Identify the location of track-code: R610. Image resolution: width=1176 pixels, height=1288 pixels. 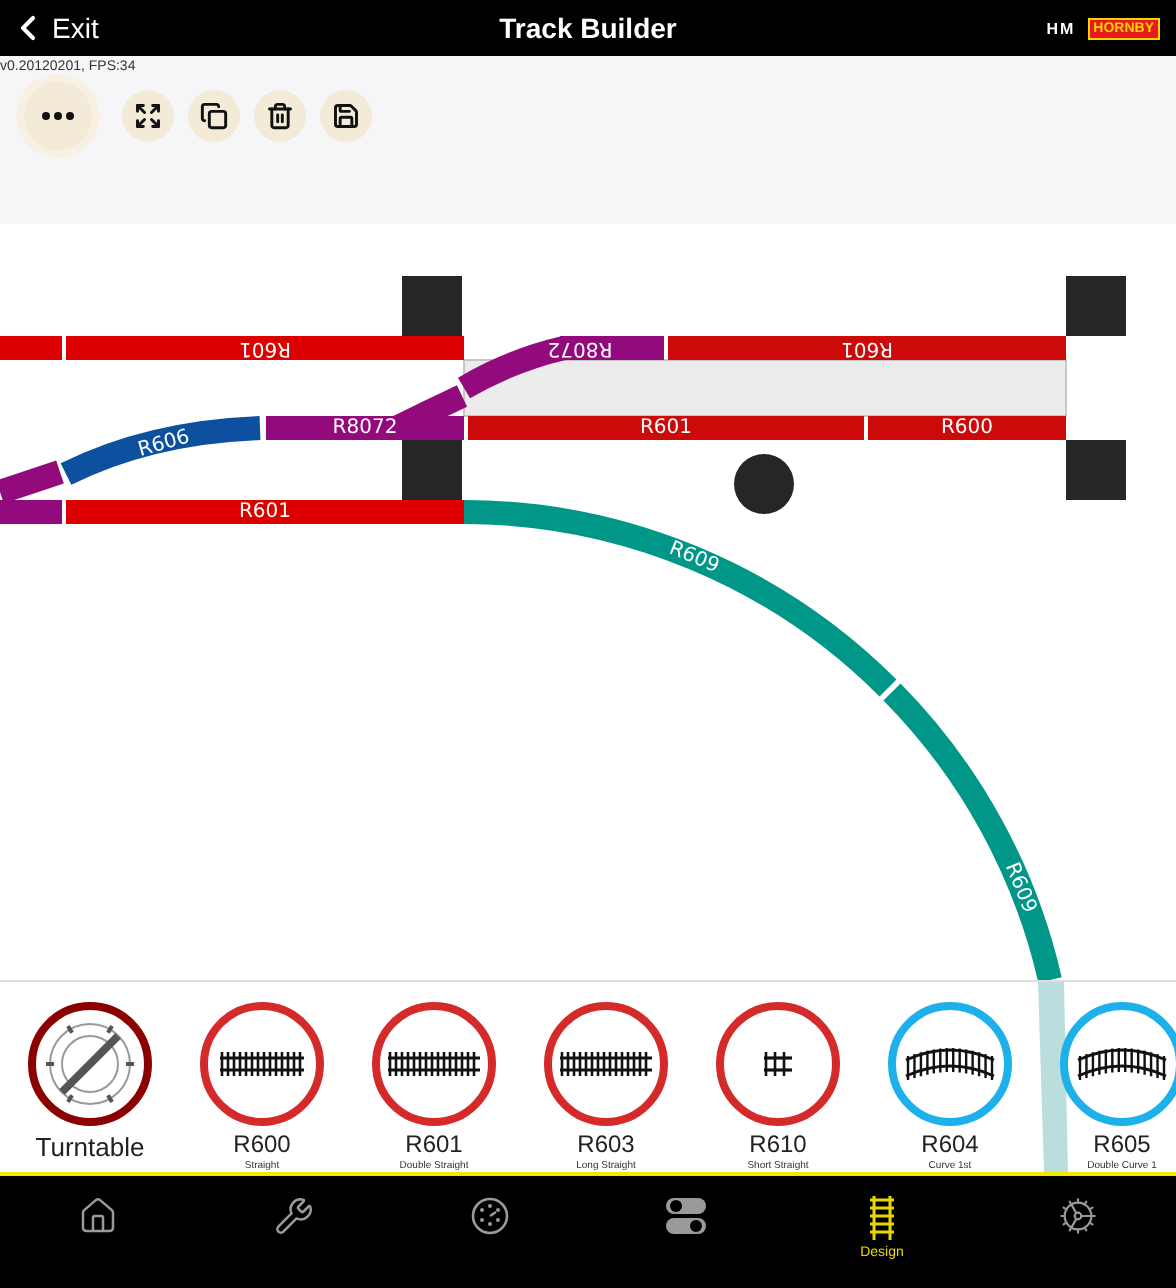
(778, 1144).